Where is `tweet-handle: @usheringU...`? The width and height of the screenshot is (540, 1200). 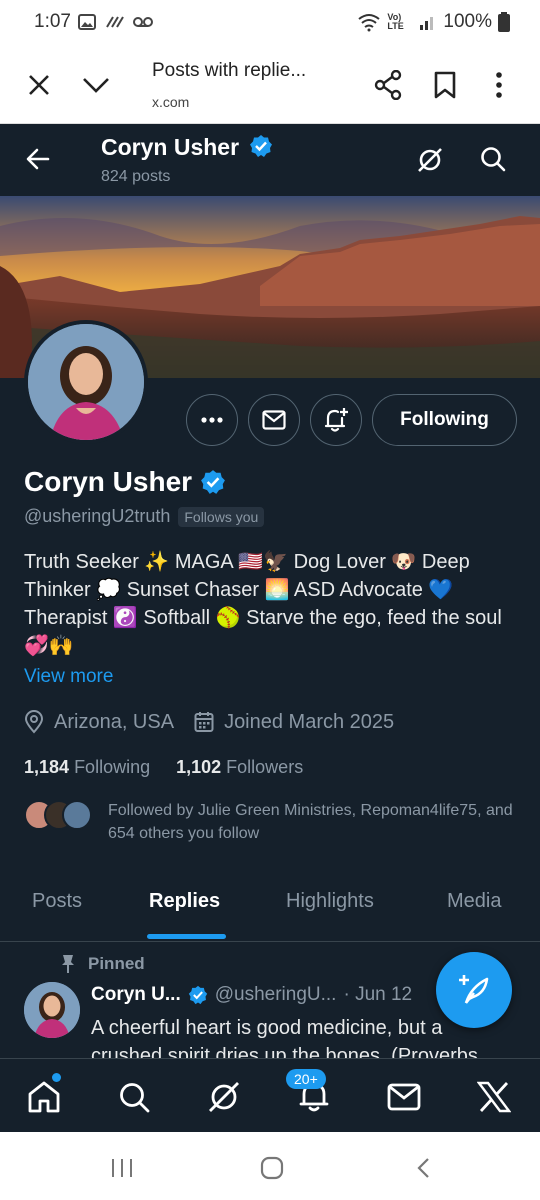
tweet-handle: @usheringU... is located at coordinates (275, 994).